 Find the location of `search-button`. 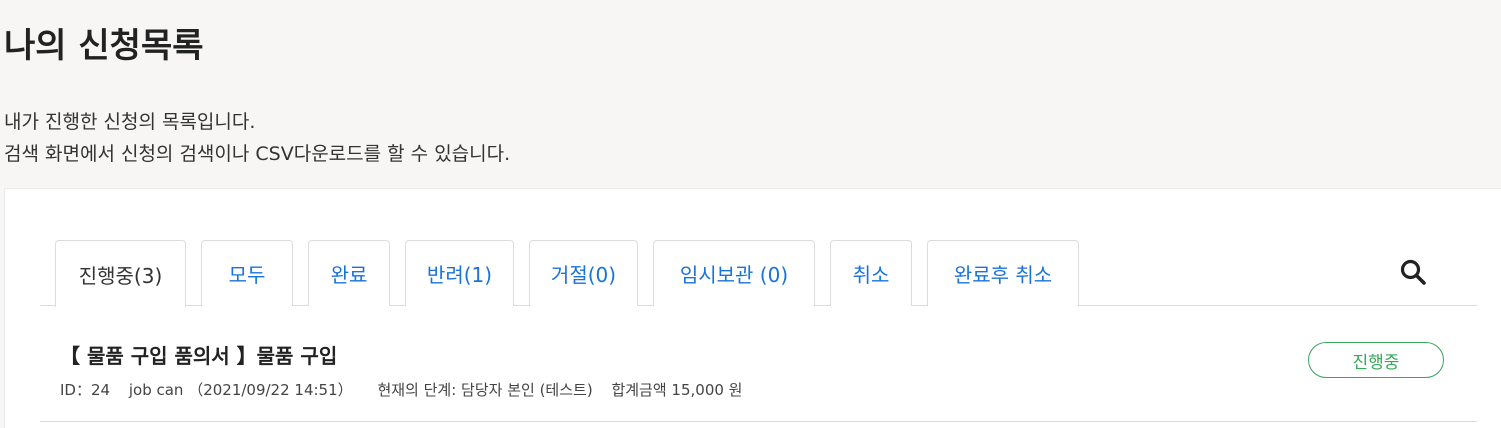

search-button is located at coordinates (1414, 273).